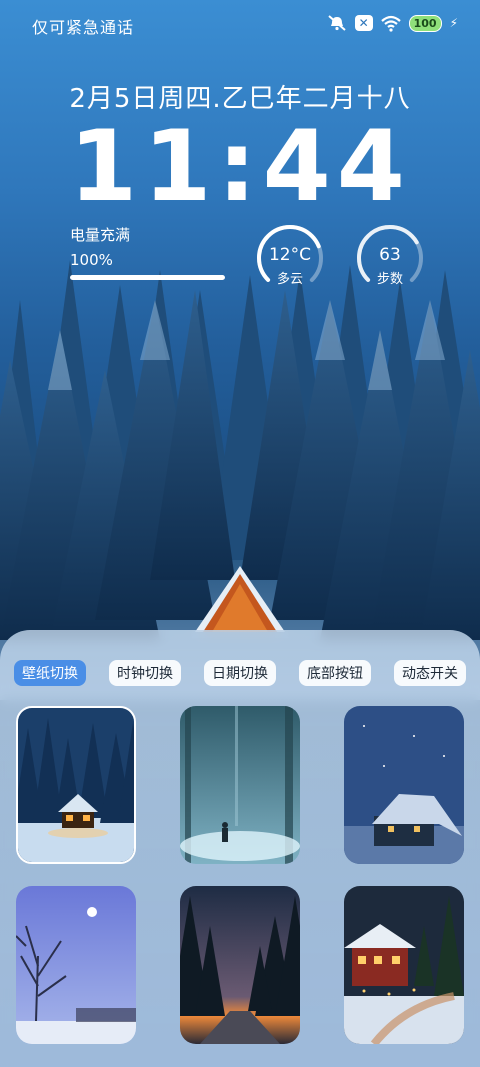 The height and width of the screenshot is (1067, 480). I want to click on steps-widget: 63 步数, so click(390, 258).